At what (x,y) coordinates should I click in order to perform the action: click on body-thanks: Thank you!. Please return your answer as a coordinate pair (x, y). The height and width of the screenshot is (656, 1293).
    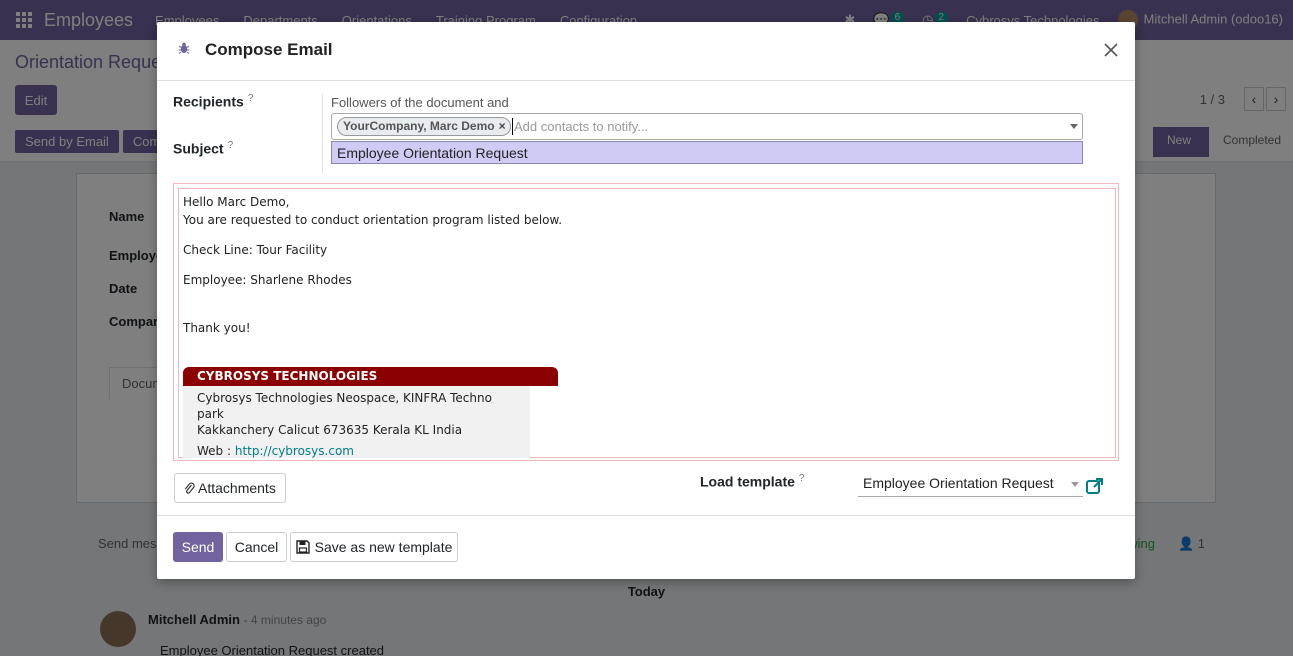
    Looking at the image, I should click on (217, 328).